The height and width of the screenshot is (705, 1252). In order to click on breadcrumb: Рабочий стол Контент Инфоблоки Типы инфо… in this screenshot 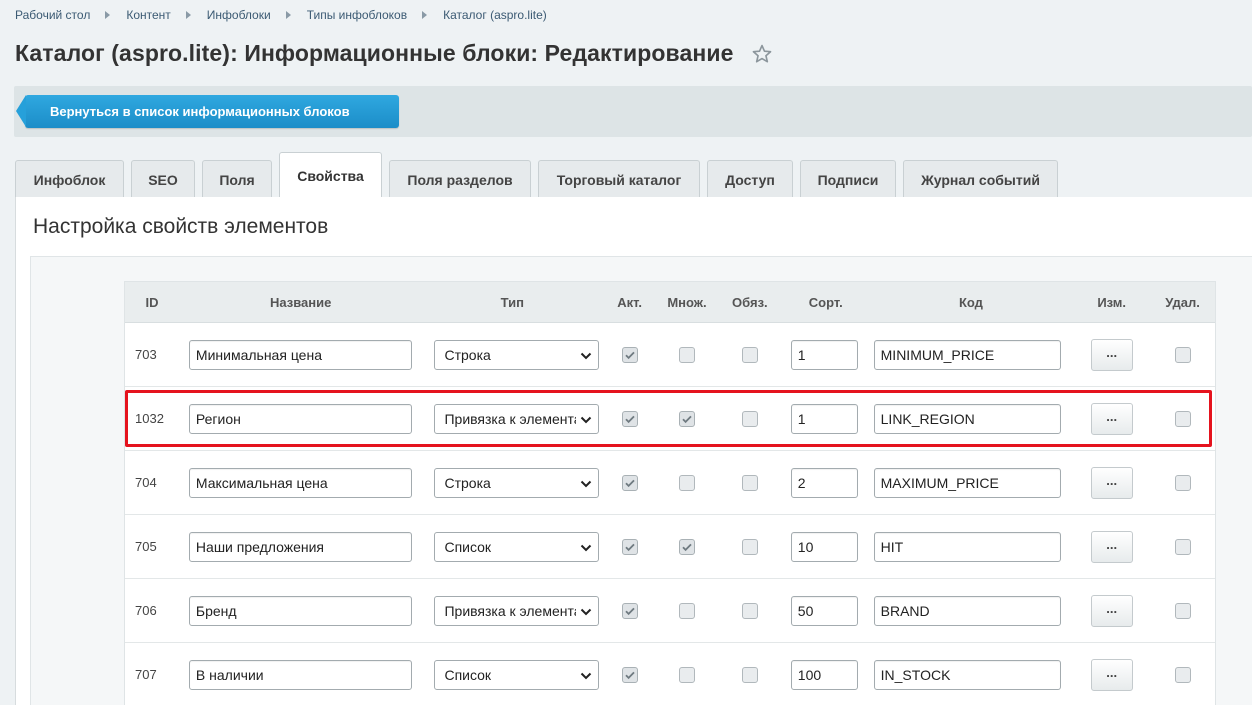, I will do `click(281, 15)`.